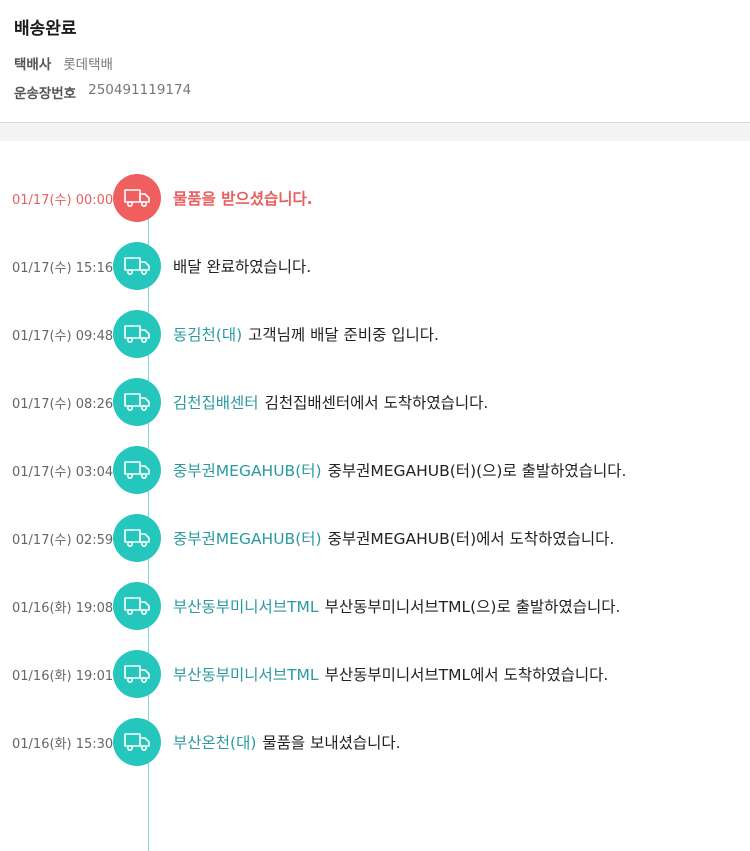 The image size is (750, 851). What do you see at coordinates (63, 744) in the screenshot?
I see `event-time: 01/16(화) 15:30` at bounding box center [63, 744].